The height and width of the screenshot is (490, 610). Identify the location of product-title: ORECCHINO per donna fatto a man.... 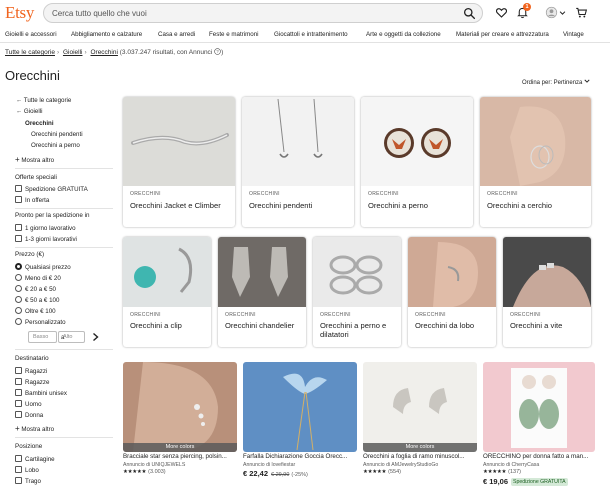
(539, 456).